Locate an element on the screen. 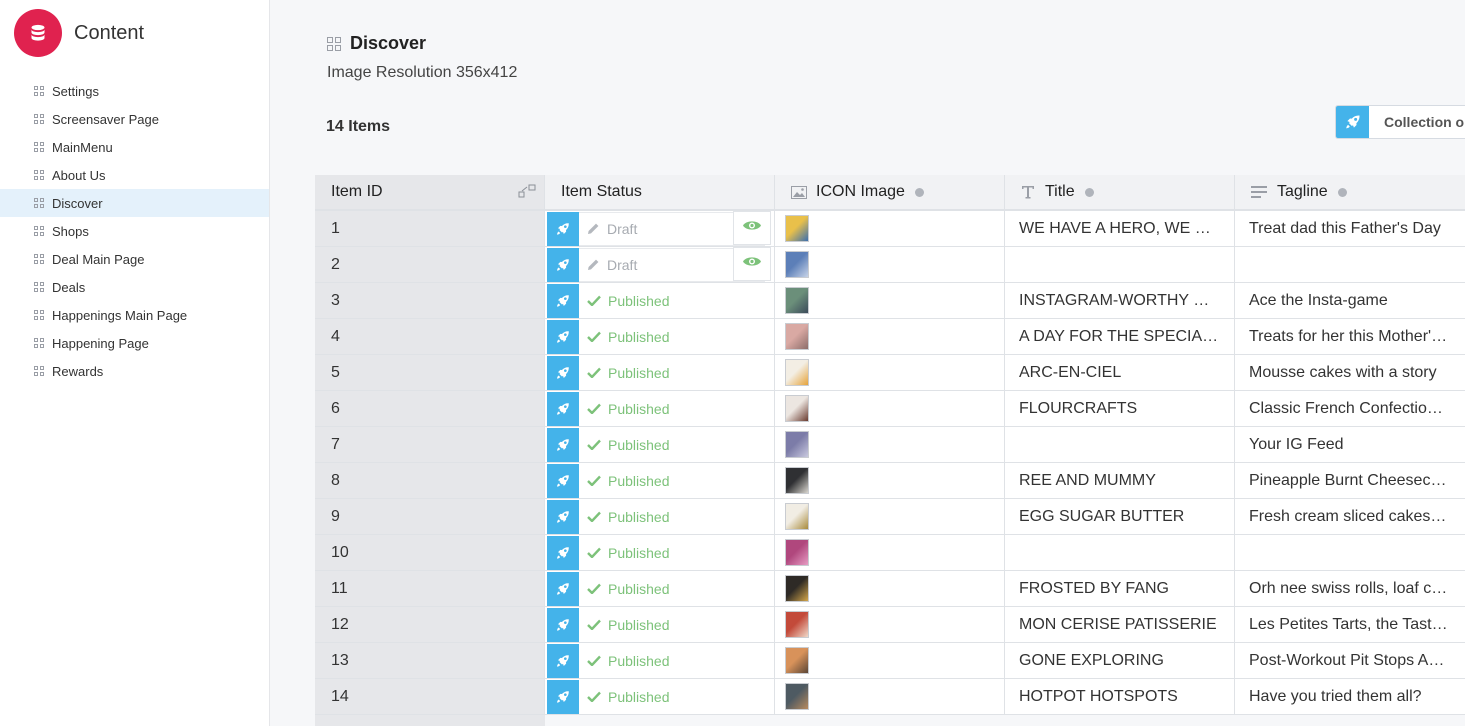 Image resolution: width=1465 pixels, height=726 pixels. item-id-cell: 13 is located at coordinates (430, 660).